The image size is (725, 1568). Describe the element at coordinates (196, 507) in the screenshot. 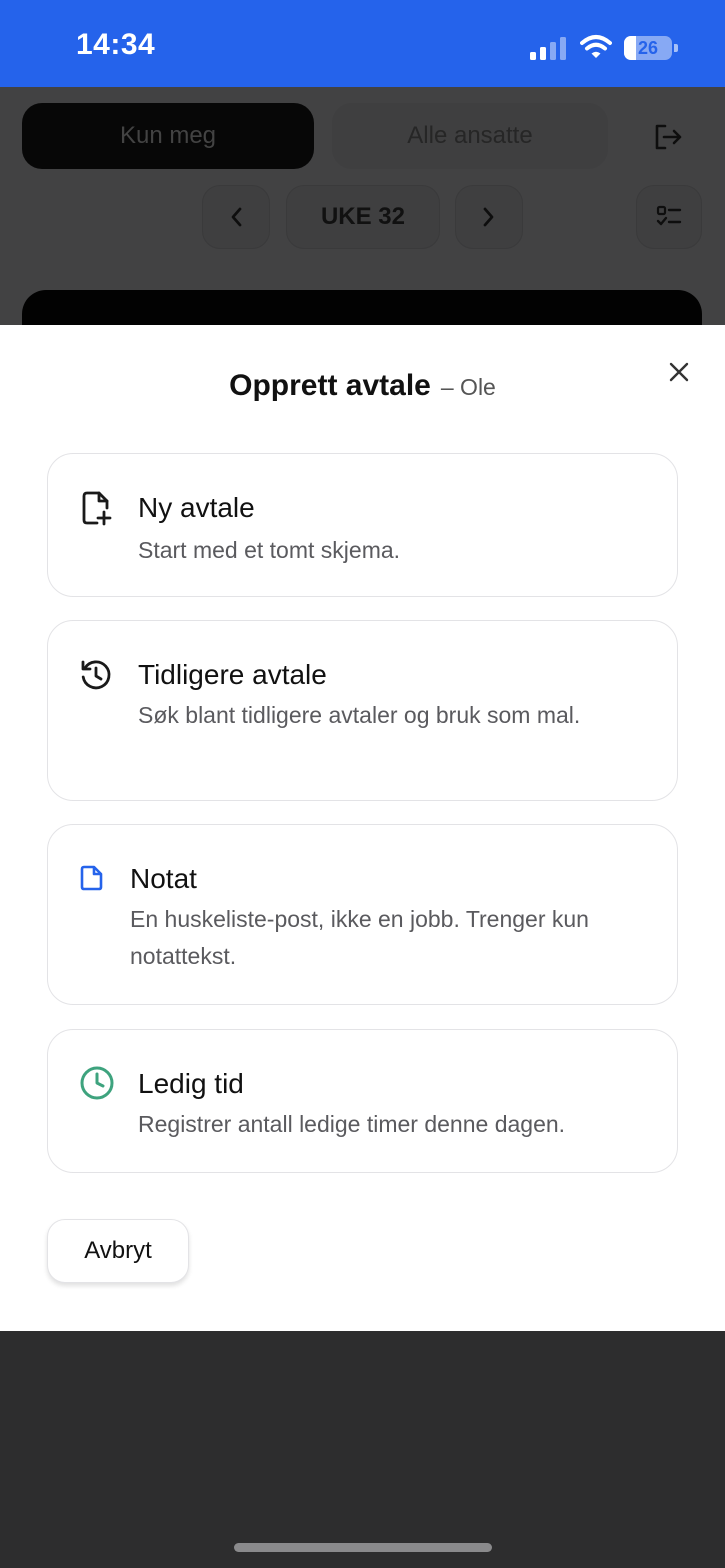

I see `option-title: Ny avtale` at that location.